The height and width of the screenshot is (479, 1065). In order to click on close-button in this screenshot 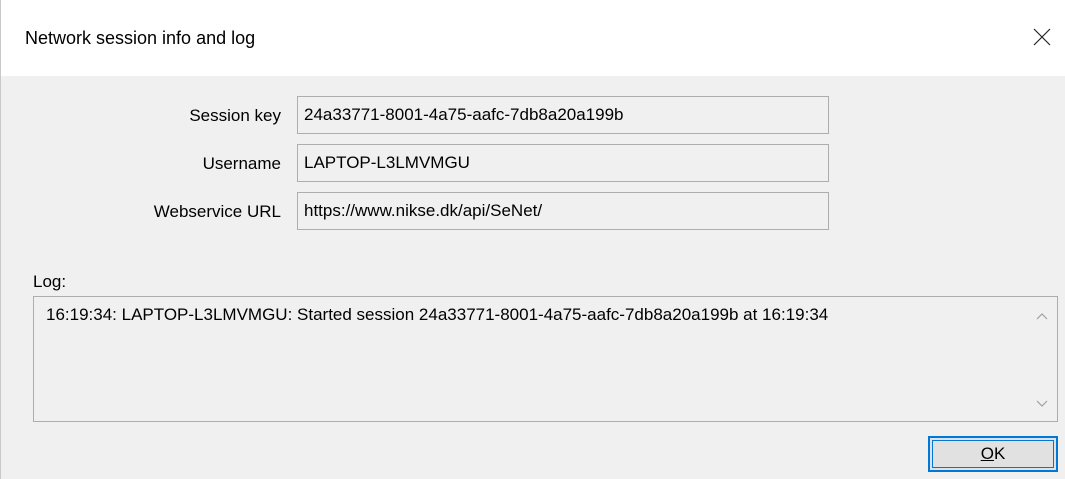, I will do `click(1042, 39)`.